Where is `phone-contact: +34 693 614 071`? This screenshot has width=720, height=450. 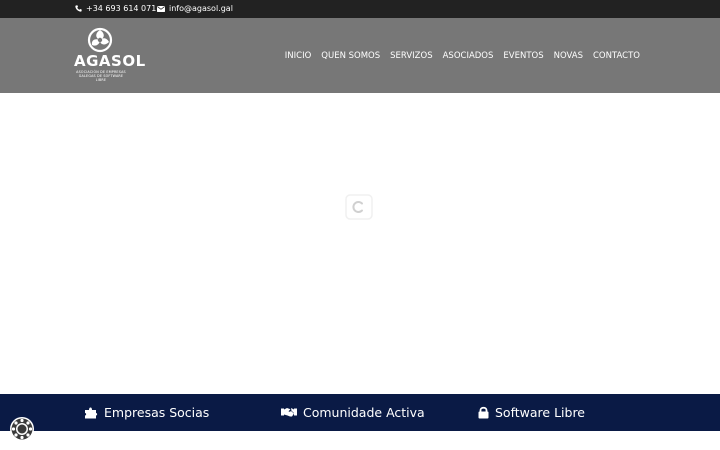
phone-contact: +34 693 614 071 is located at coordinates (115, 8).